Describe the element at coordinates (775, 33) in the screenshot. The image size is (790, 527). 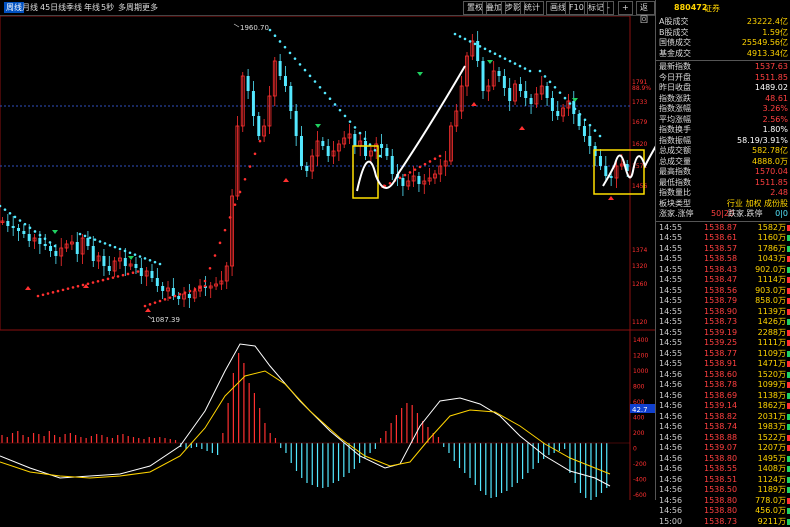
I see `quote-value: 1.59亿` at that location.